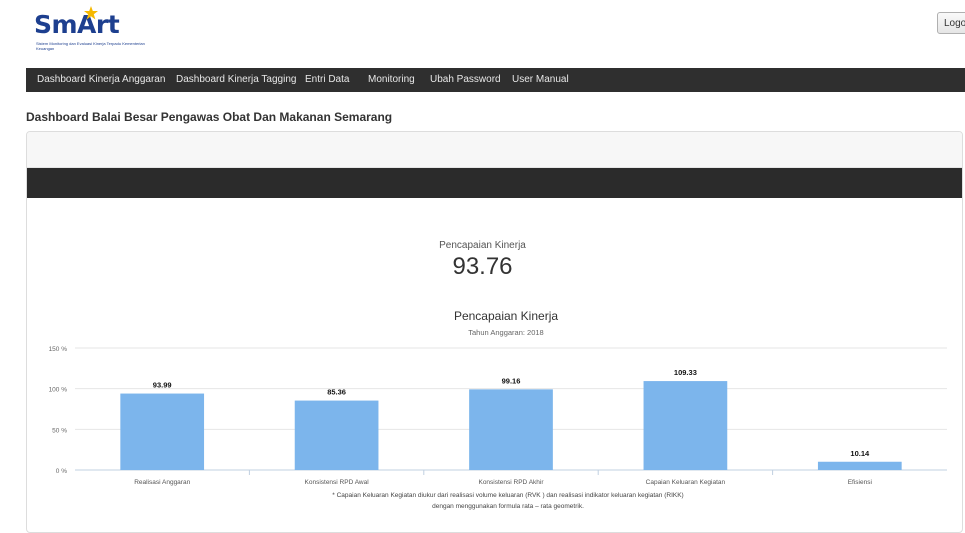 The height and width of the screenshot is (533, 965). Describe the element at coordinates (58, 390) in the screenshot. I see `y-tick-label: 100 %` at that location.